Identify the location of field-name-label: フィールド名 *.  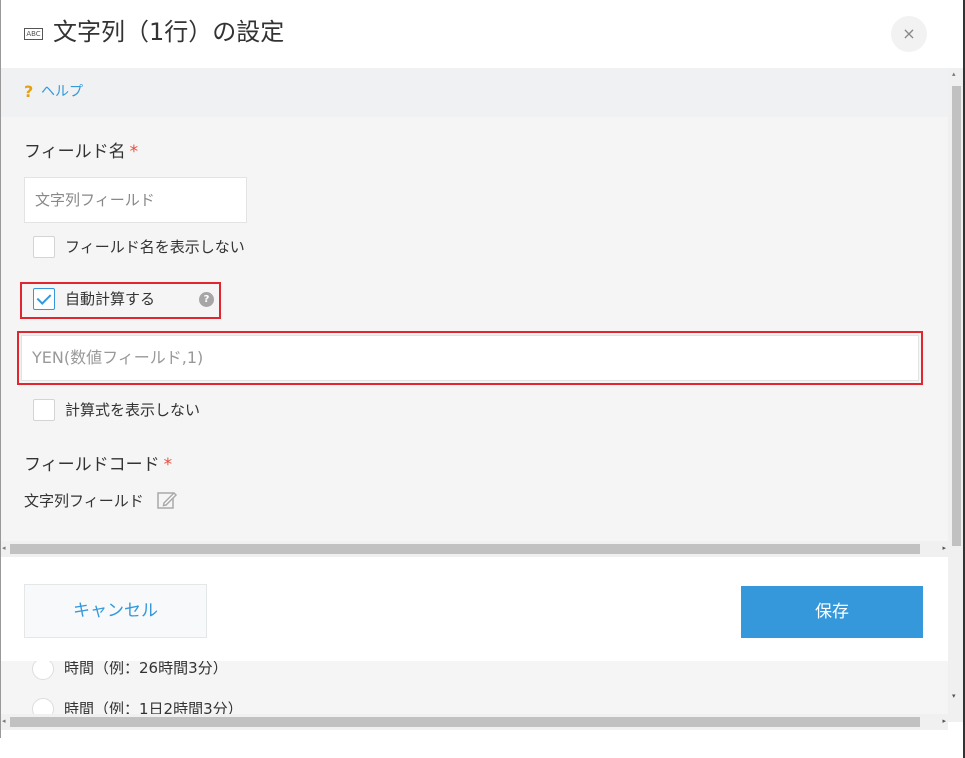
(81, 152).